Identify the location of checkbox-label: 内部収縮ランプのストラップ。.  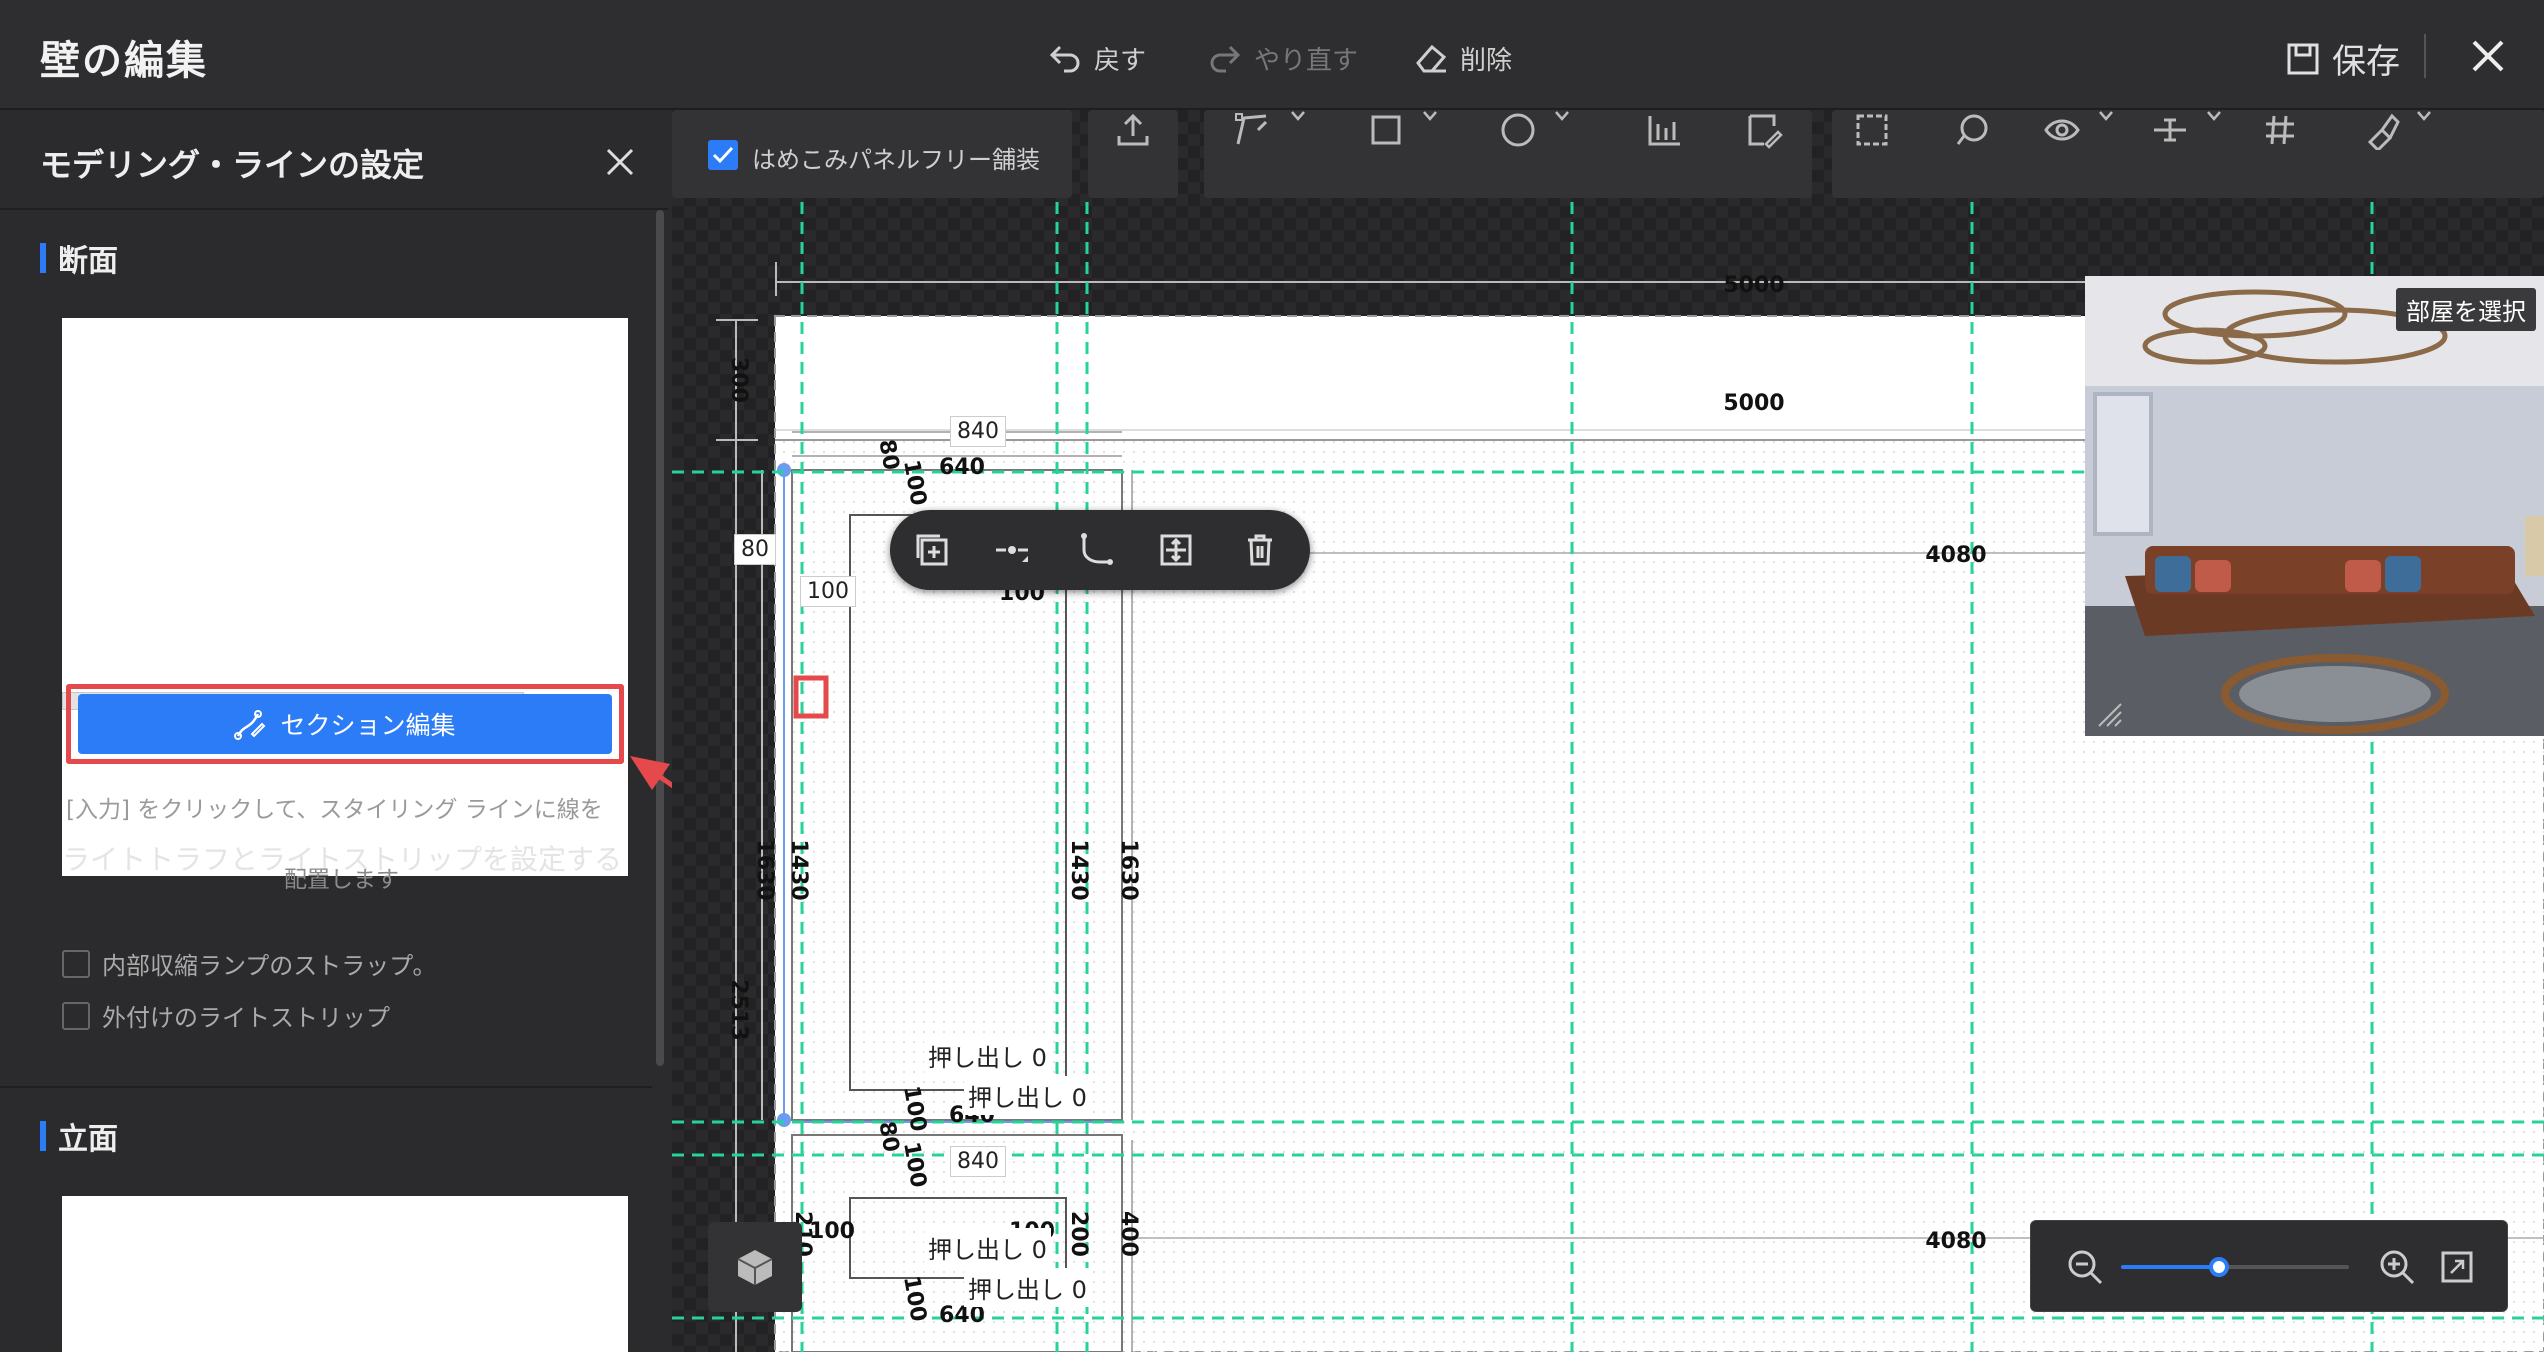
(269, 966).